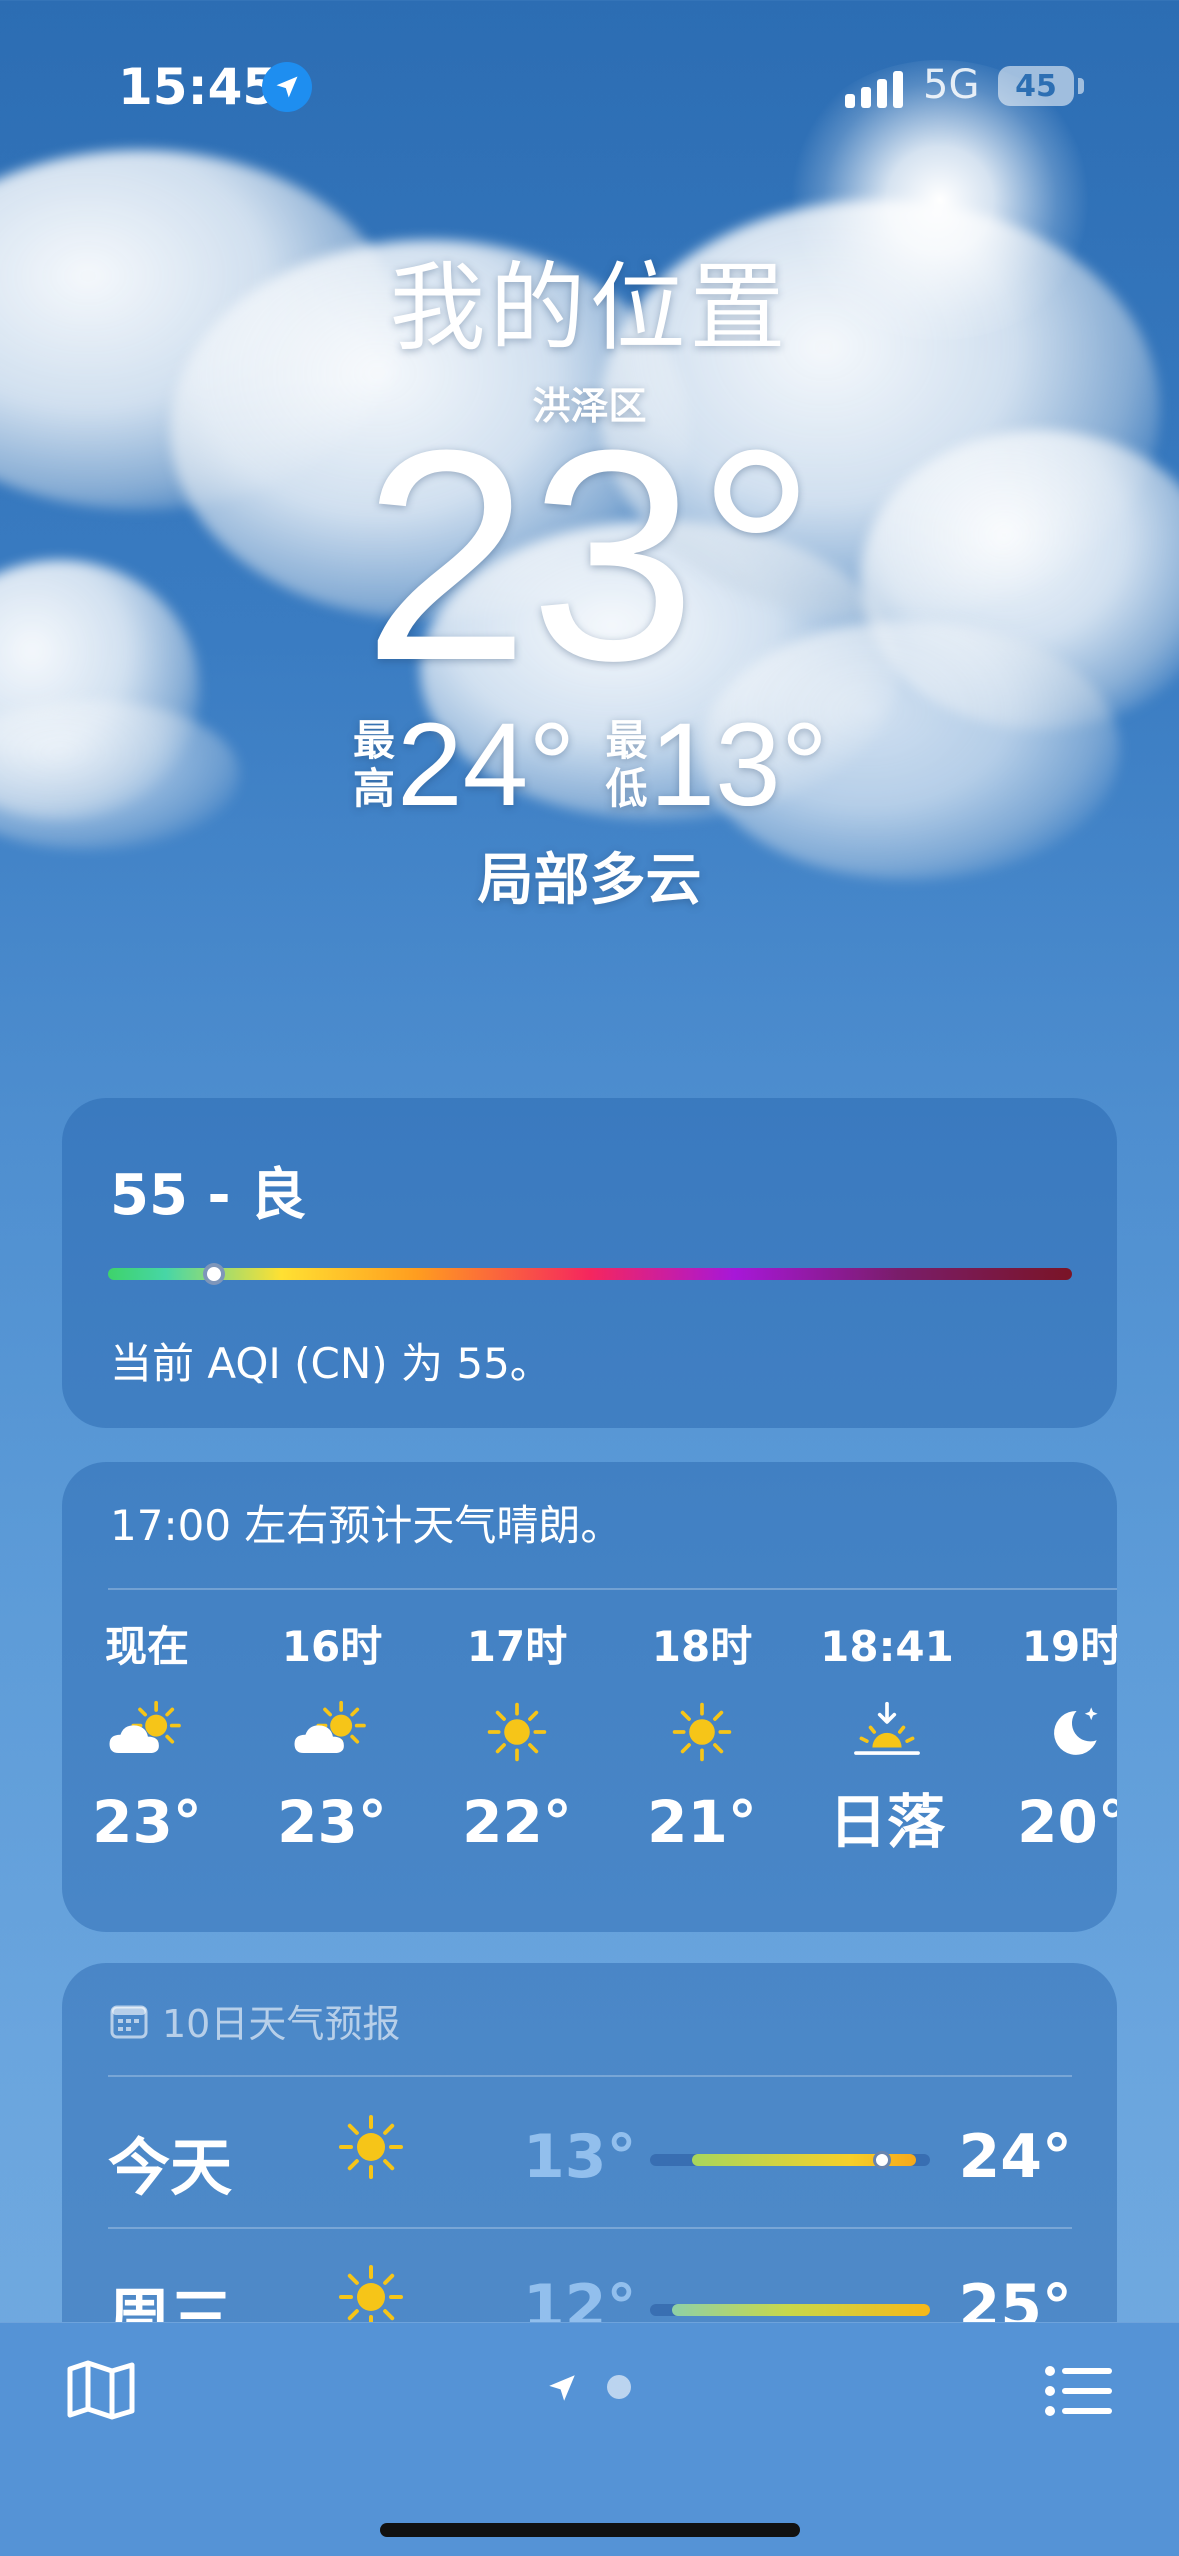 This screenshot has height=2556, width=1179. Describe the element at coordinates (517, 1822) in the screenshot. I see `hourly-temp: 22°` at that location.